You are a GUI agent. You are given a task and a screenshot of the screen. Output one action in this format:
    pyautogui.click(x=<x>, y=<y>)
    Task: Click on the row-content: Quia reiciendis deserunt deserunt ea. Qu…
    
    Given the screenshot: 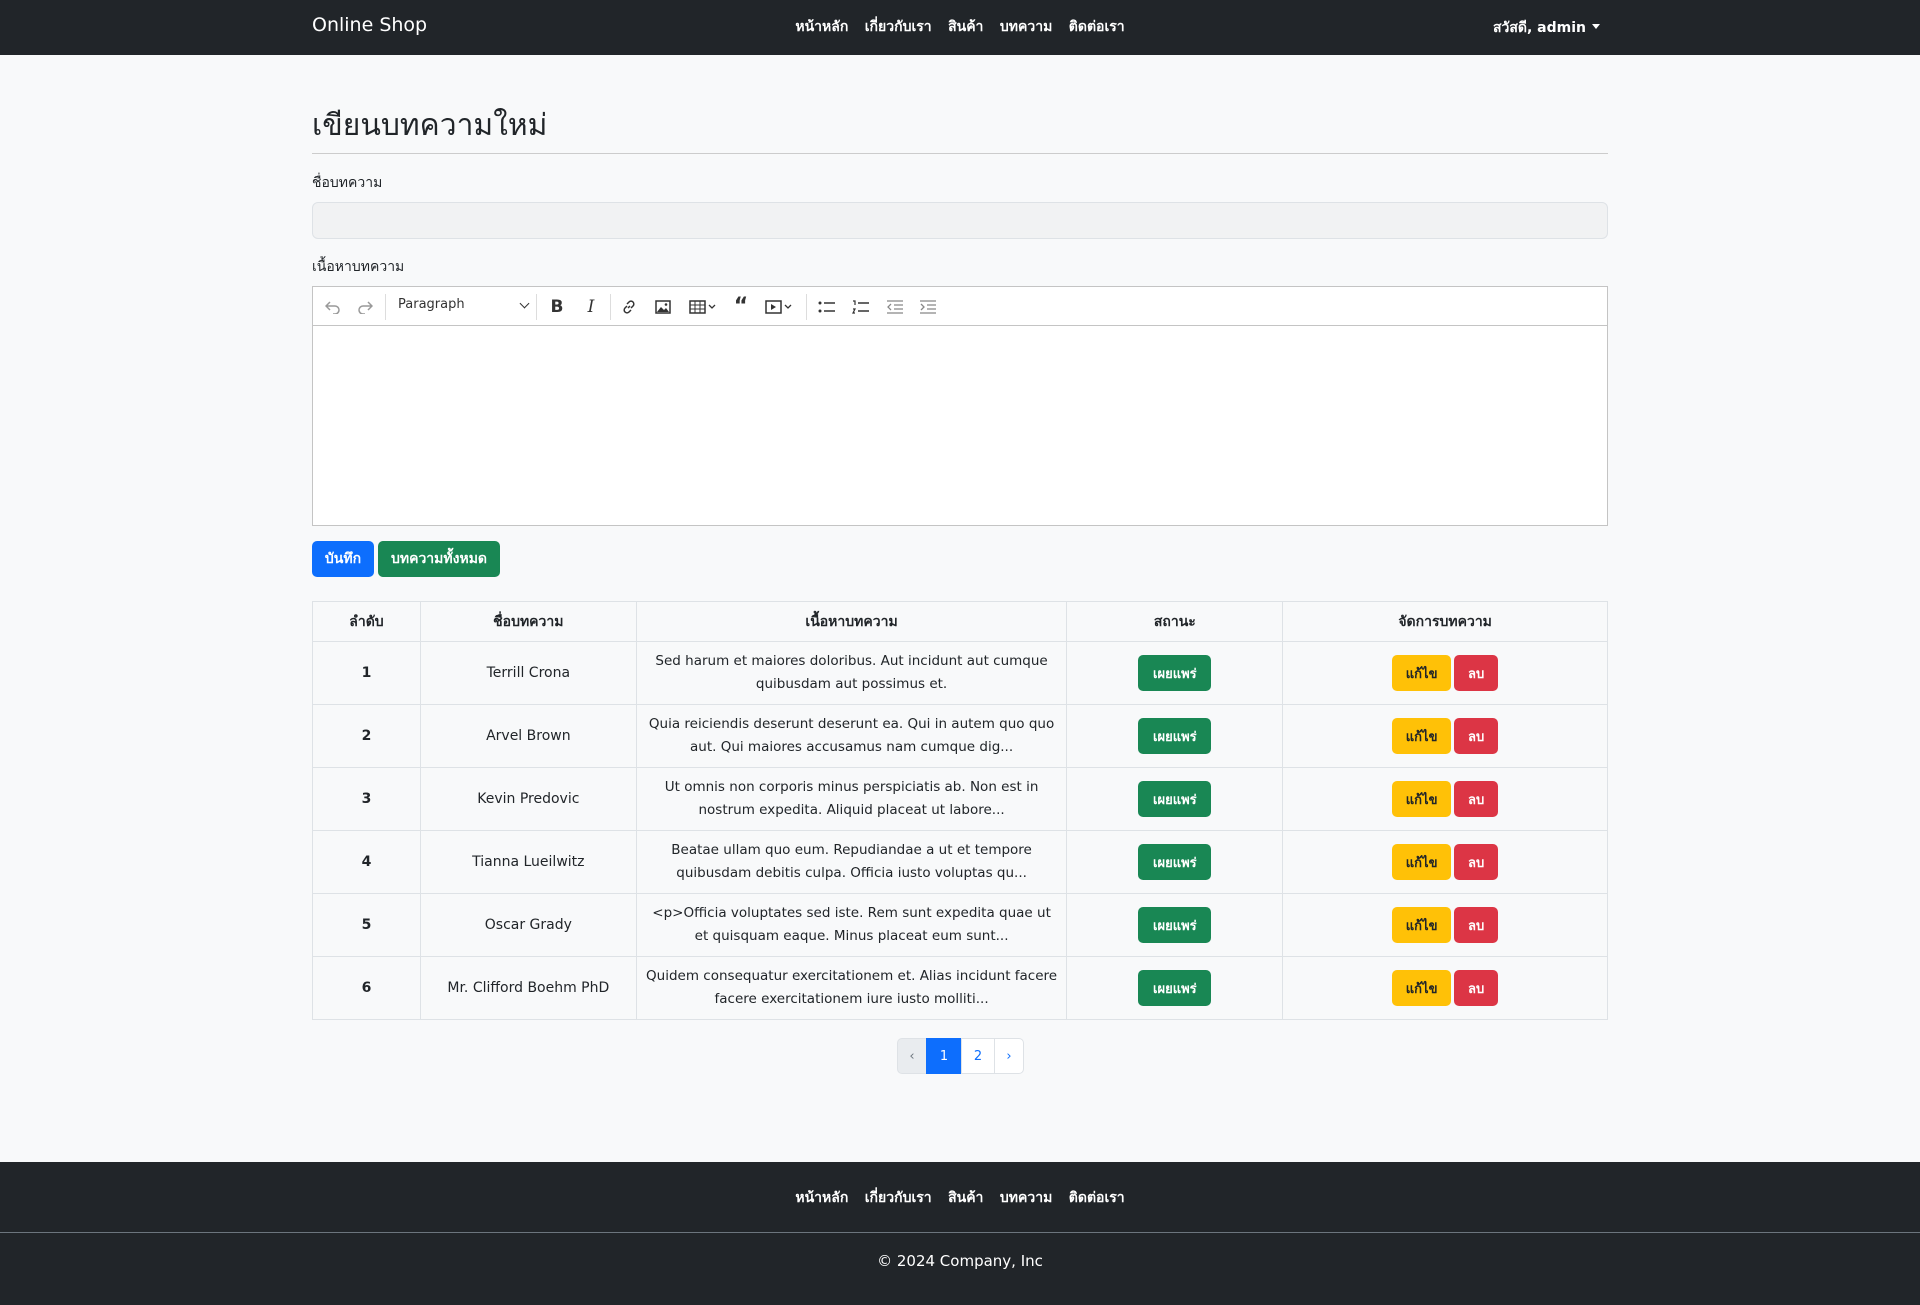 What is the action you would take?
    pyautogui.click(x=851, y=736)
    